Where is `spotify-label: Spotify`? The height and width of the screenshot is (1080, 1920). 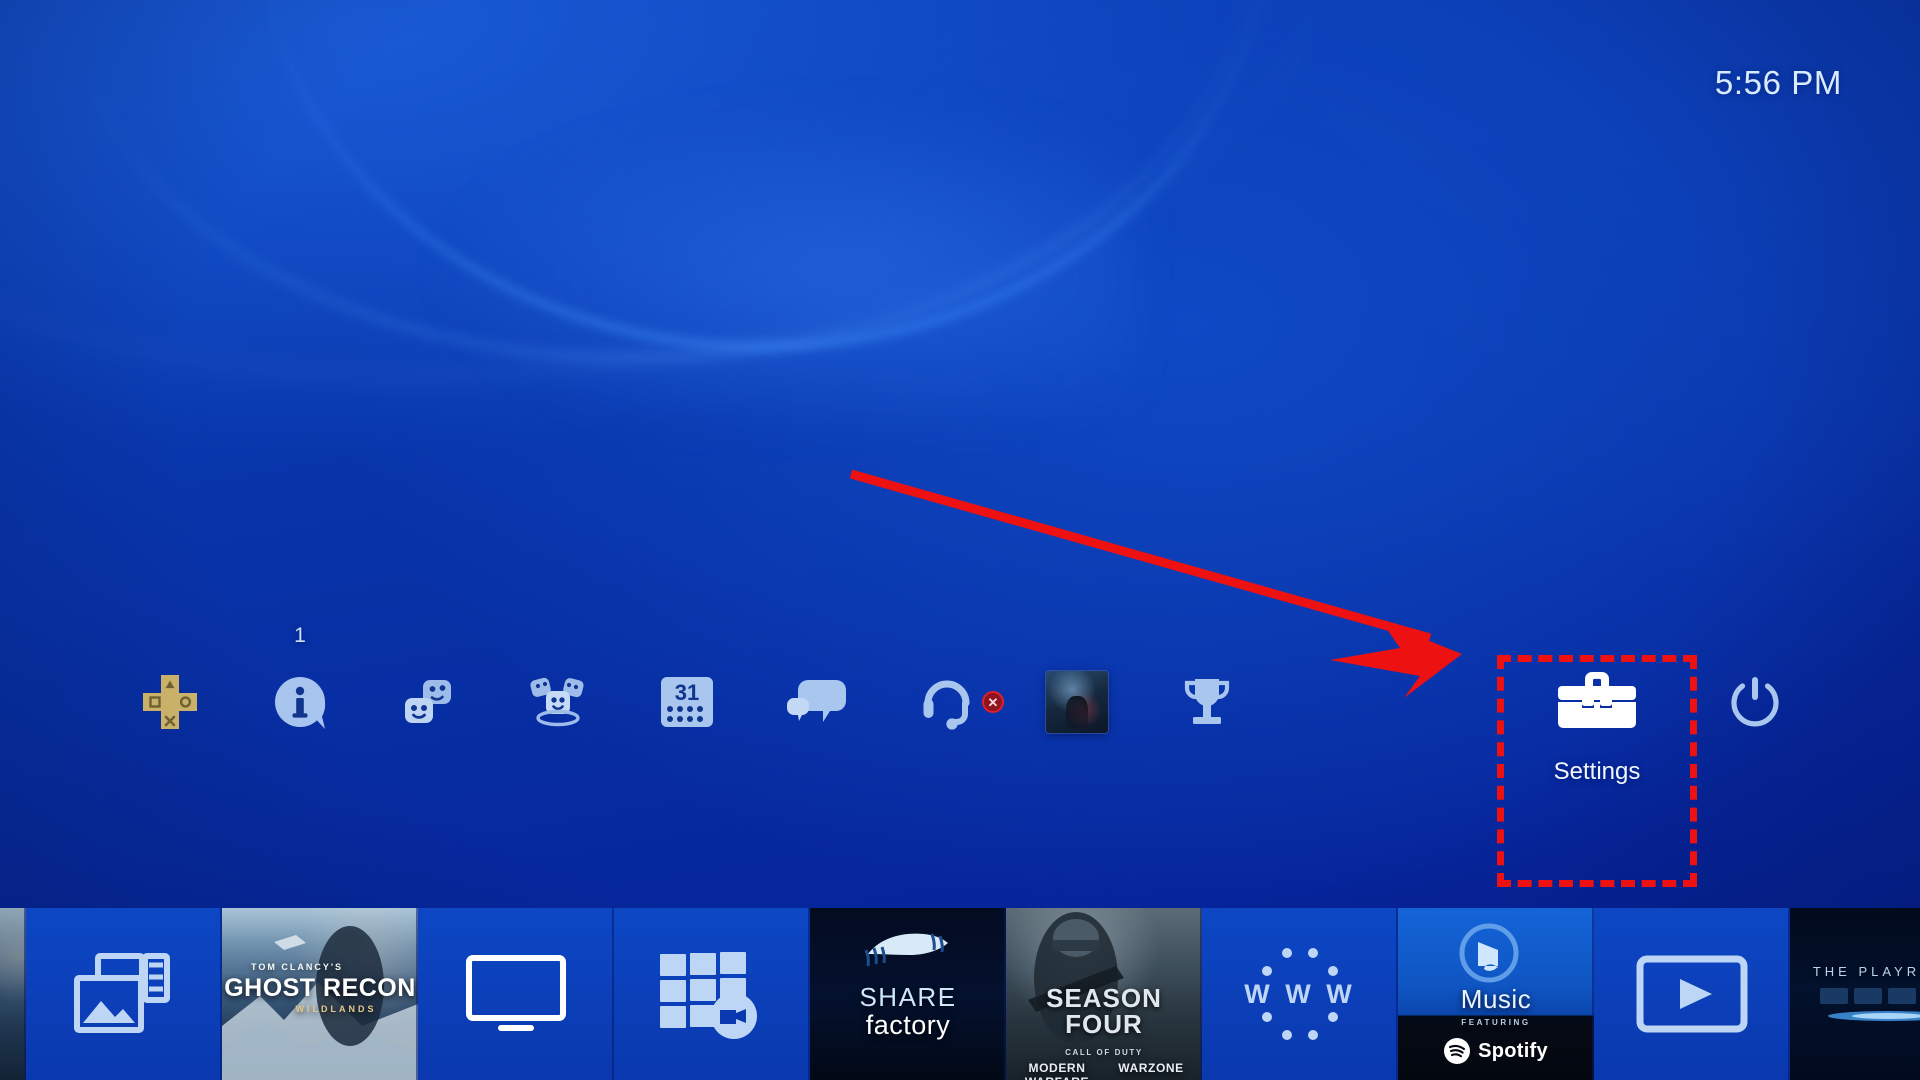 spotify-label: Spotify is located at coordinates (1513, 1050).